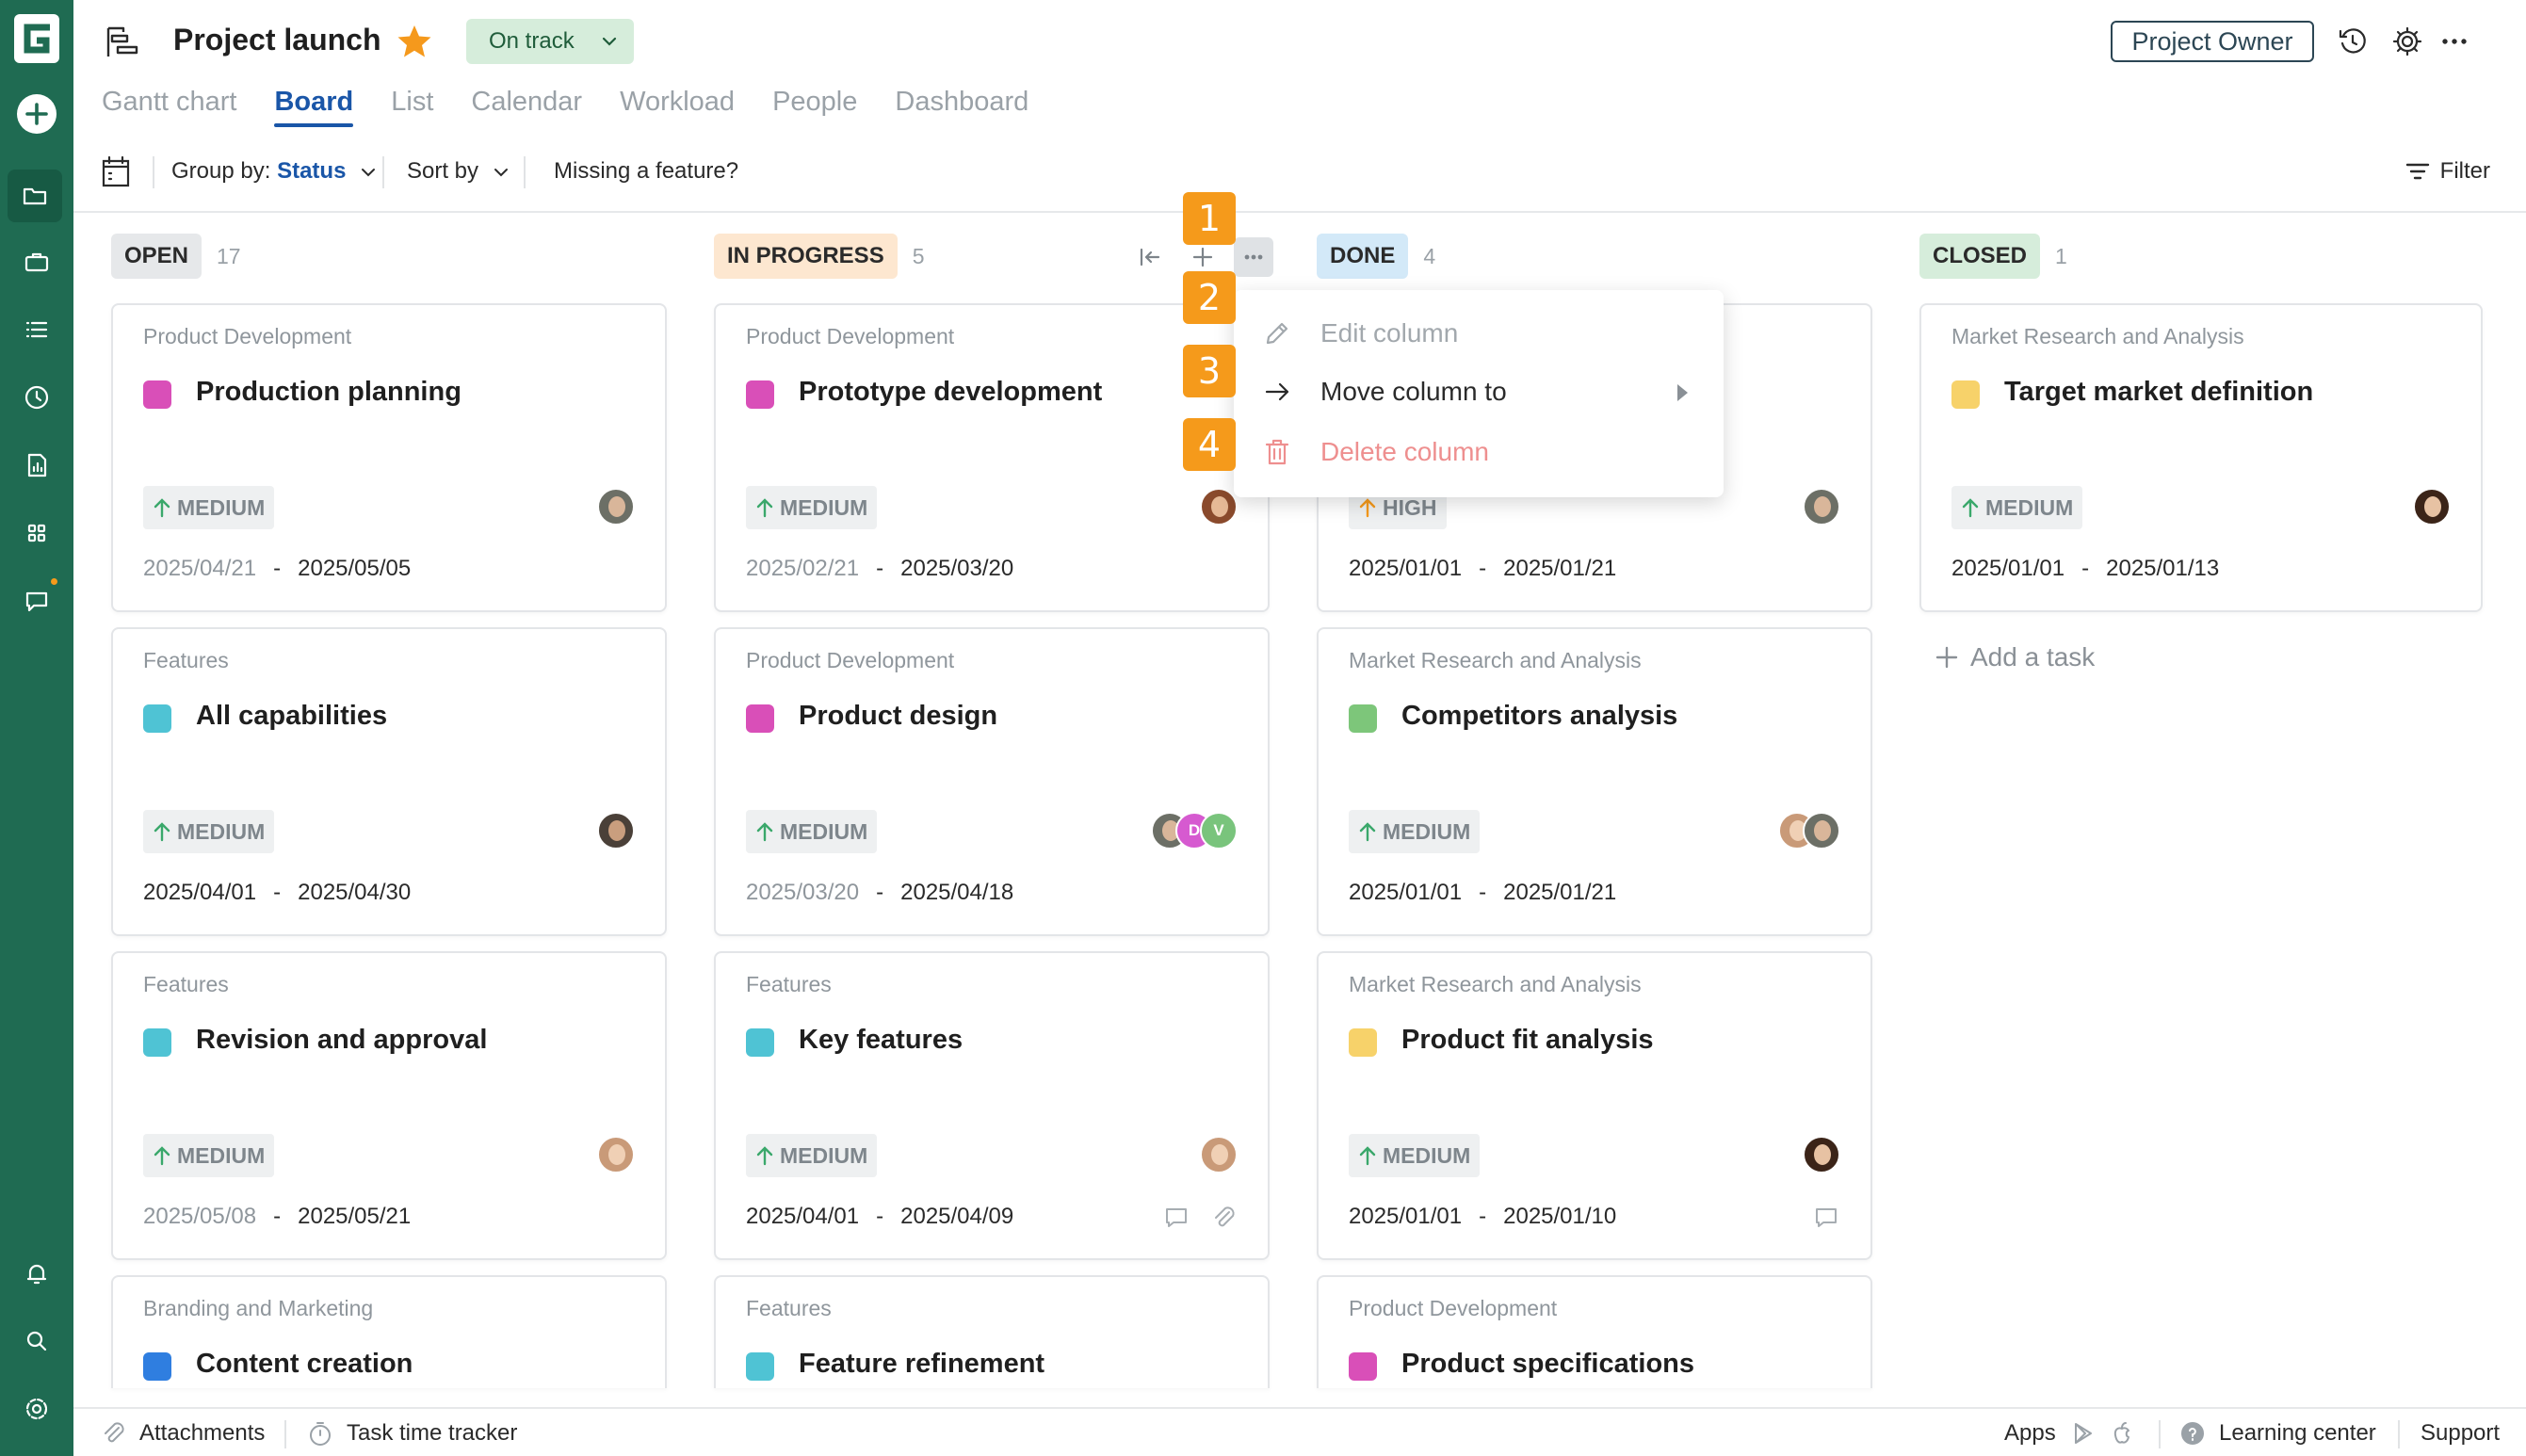  What do you see at coordinates (1253, 257) in the screenshot?
I see `column-more-button` at bounding box center [1253, 257].